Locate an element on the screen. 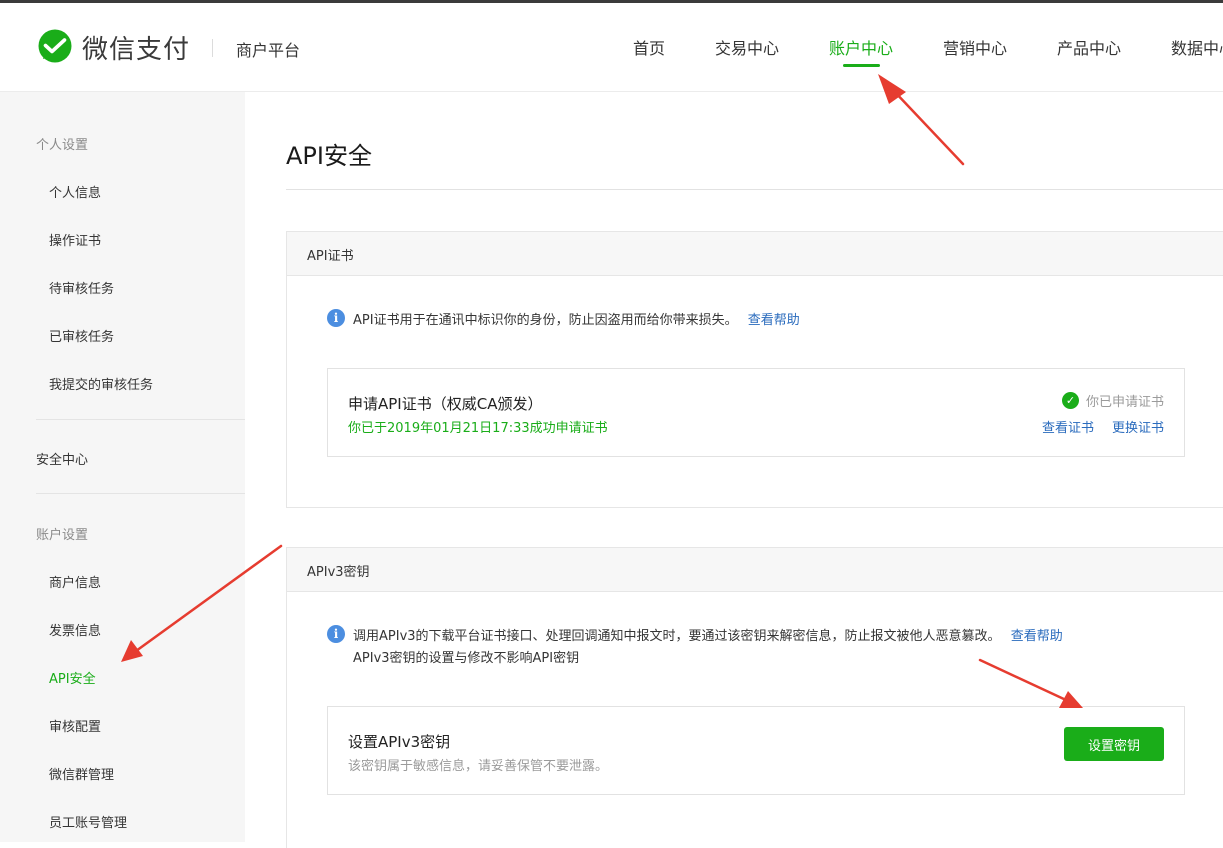  api-cert-help-link: 查看帮助 is located at coordinates (774, 320).